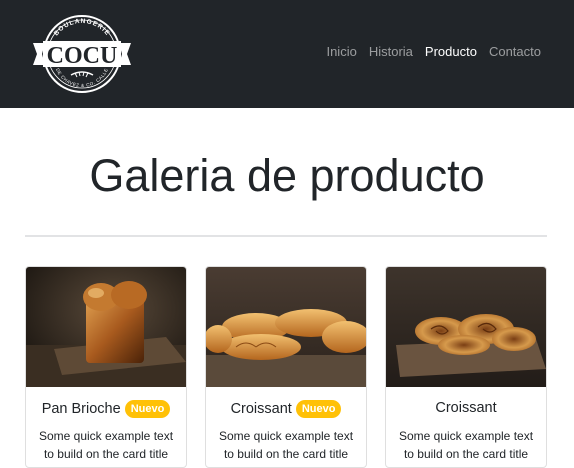 Image resolution: width=574 pixels, height=468 pixels. Describe the element at coordinates (82, 77) in the screenshot. I see `svg-text: DE CHAVEZ & CO. CALLE` at that location.